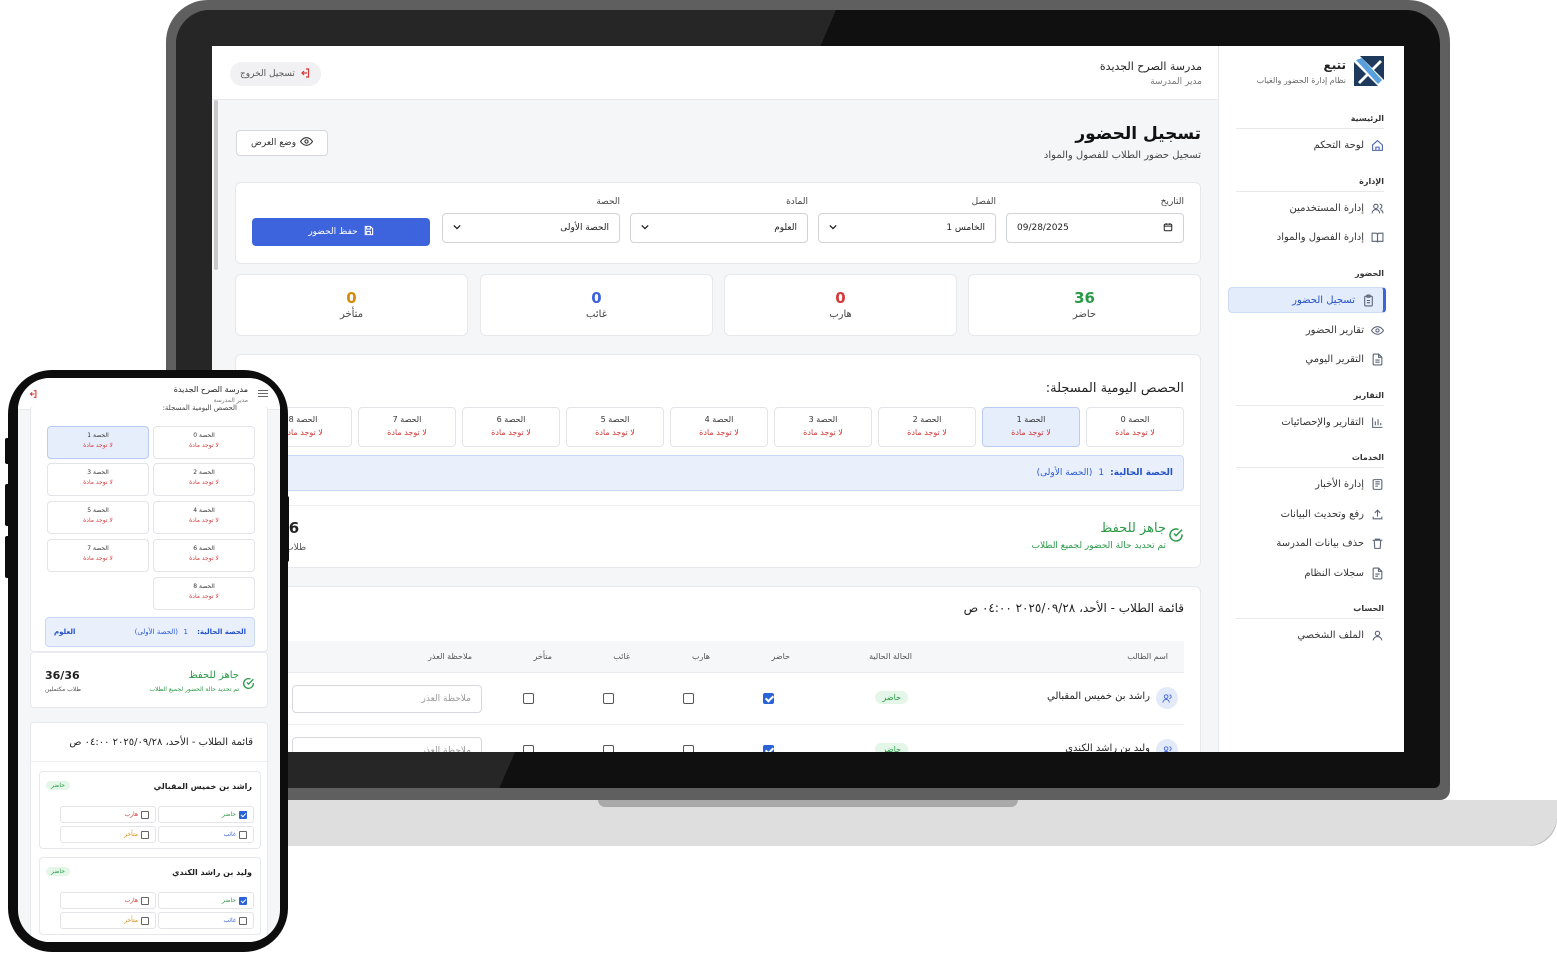 The width and height of the screenshot is (1557, 954). What do you see at coordinates (1150, 66) in the screenshot?
I see `school-name: مدرسة الصرح الجديدة` at bounding box center [1150, 66].